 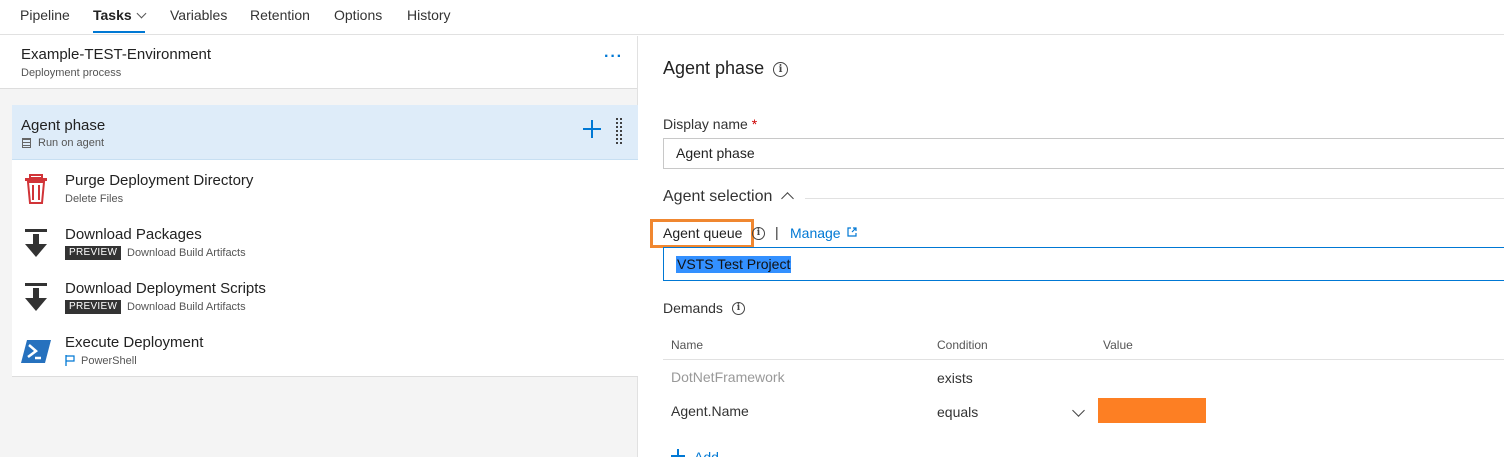 I want to click on environment-title: Example-TEST-Environment, so click(x=116, y=54).